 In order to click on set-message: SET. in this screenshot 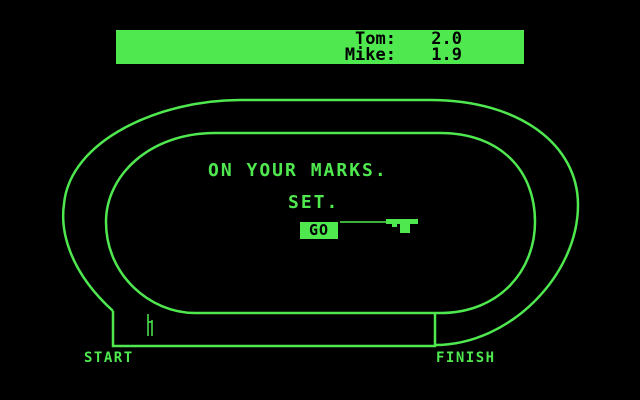, I will do `click(314, 202)`.